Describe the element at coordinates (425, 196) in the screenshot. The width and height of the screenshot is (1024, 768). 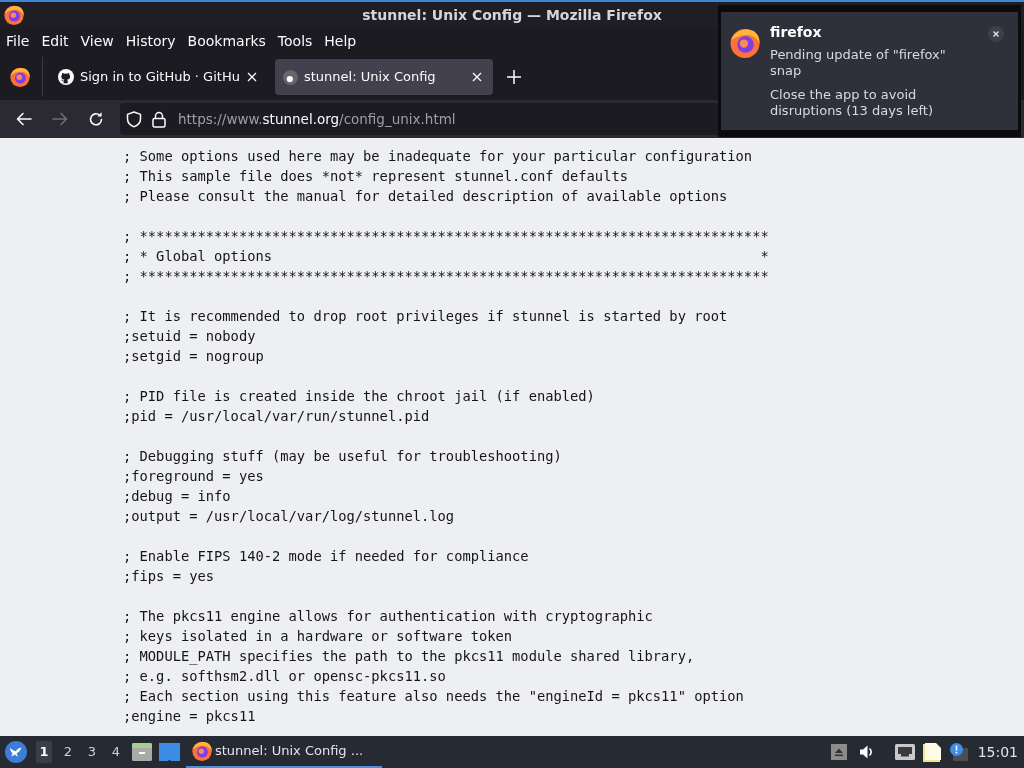
I see `code-line: ; Please consult the manual for detailed description of available options` at that location.